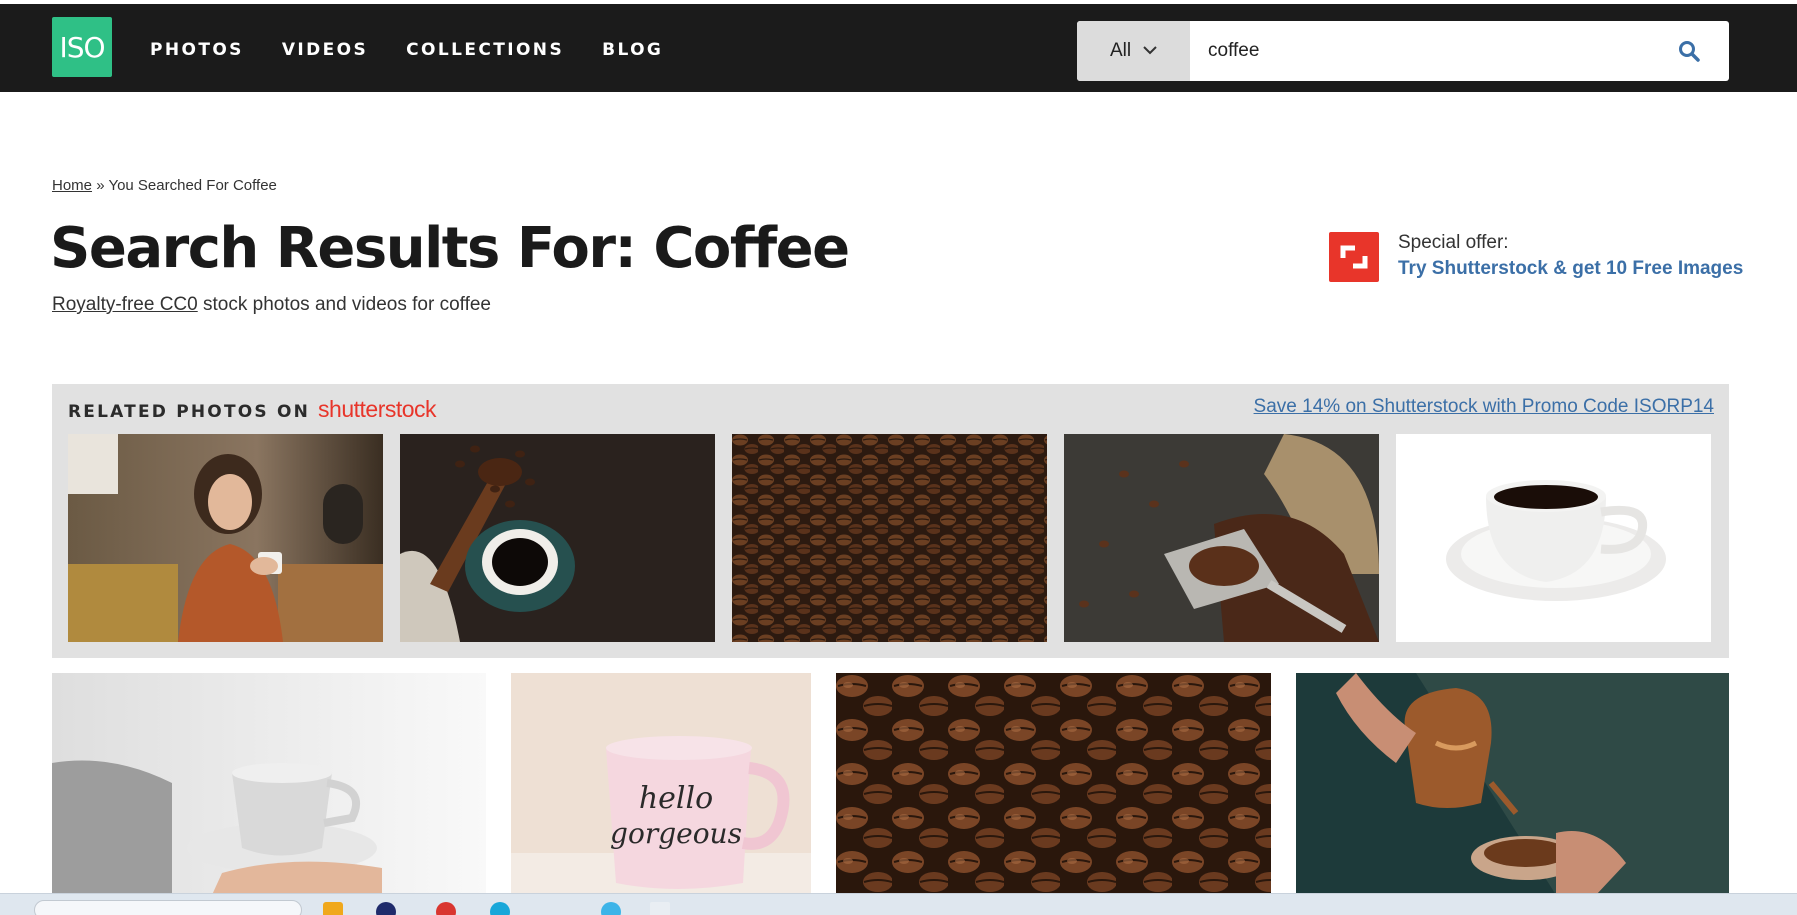 This screenshot has height=915, width=1797. Describe the element at coordinates (325, 50) in the screenshot. I see `nav-videos: VIDEOS` at that location.